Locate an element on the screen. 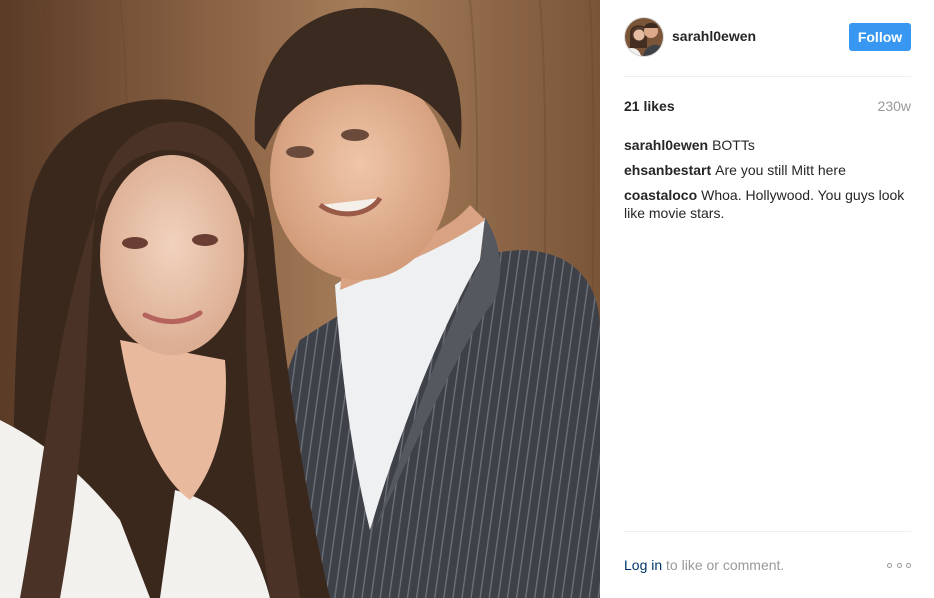  post-header: sarahl0ewen Follow is located at coordinates (767, 46).